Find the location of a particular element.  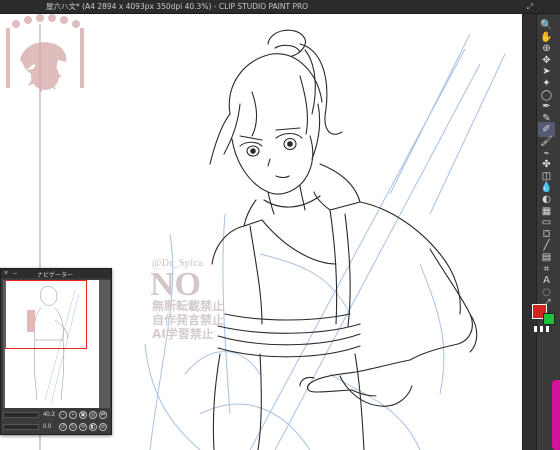

side-panel-edge is located at coordinates (556, 415).